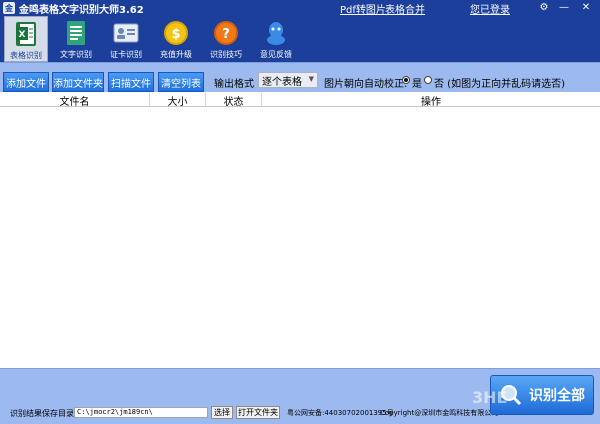 The height and width of the screenshot is (424, 600). I want to click on column-action: 操作, so click(431, 100).